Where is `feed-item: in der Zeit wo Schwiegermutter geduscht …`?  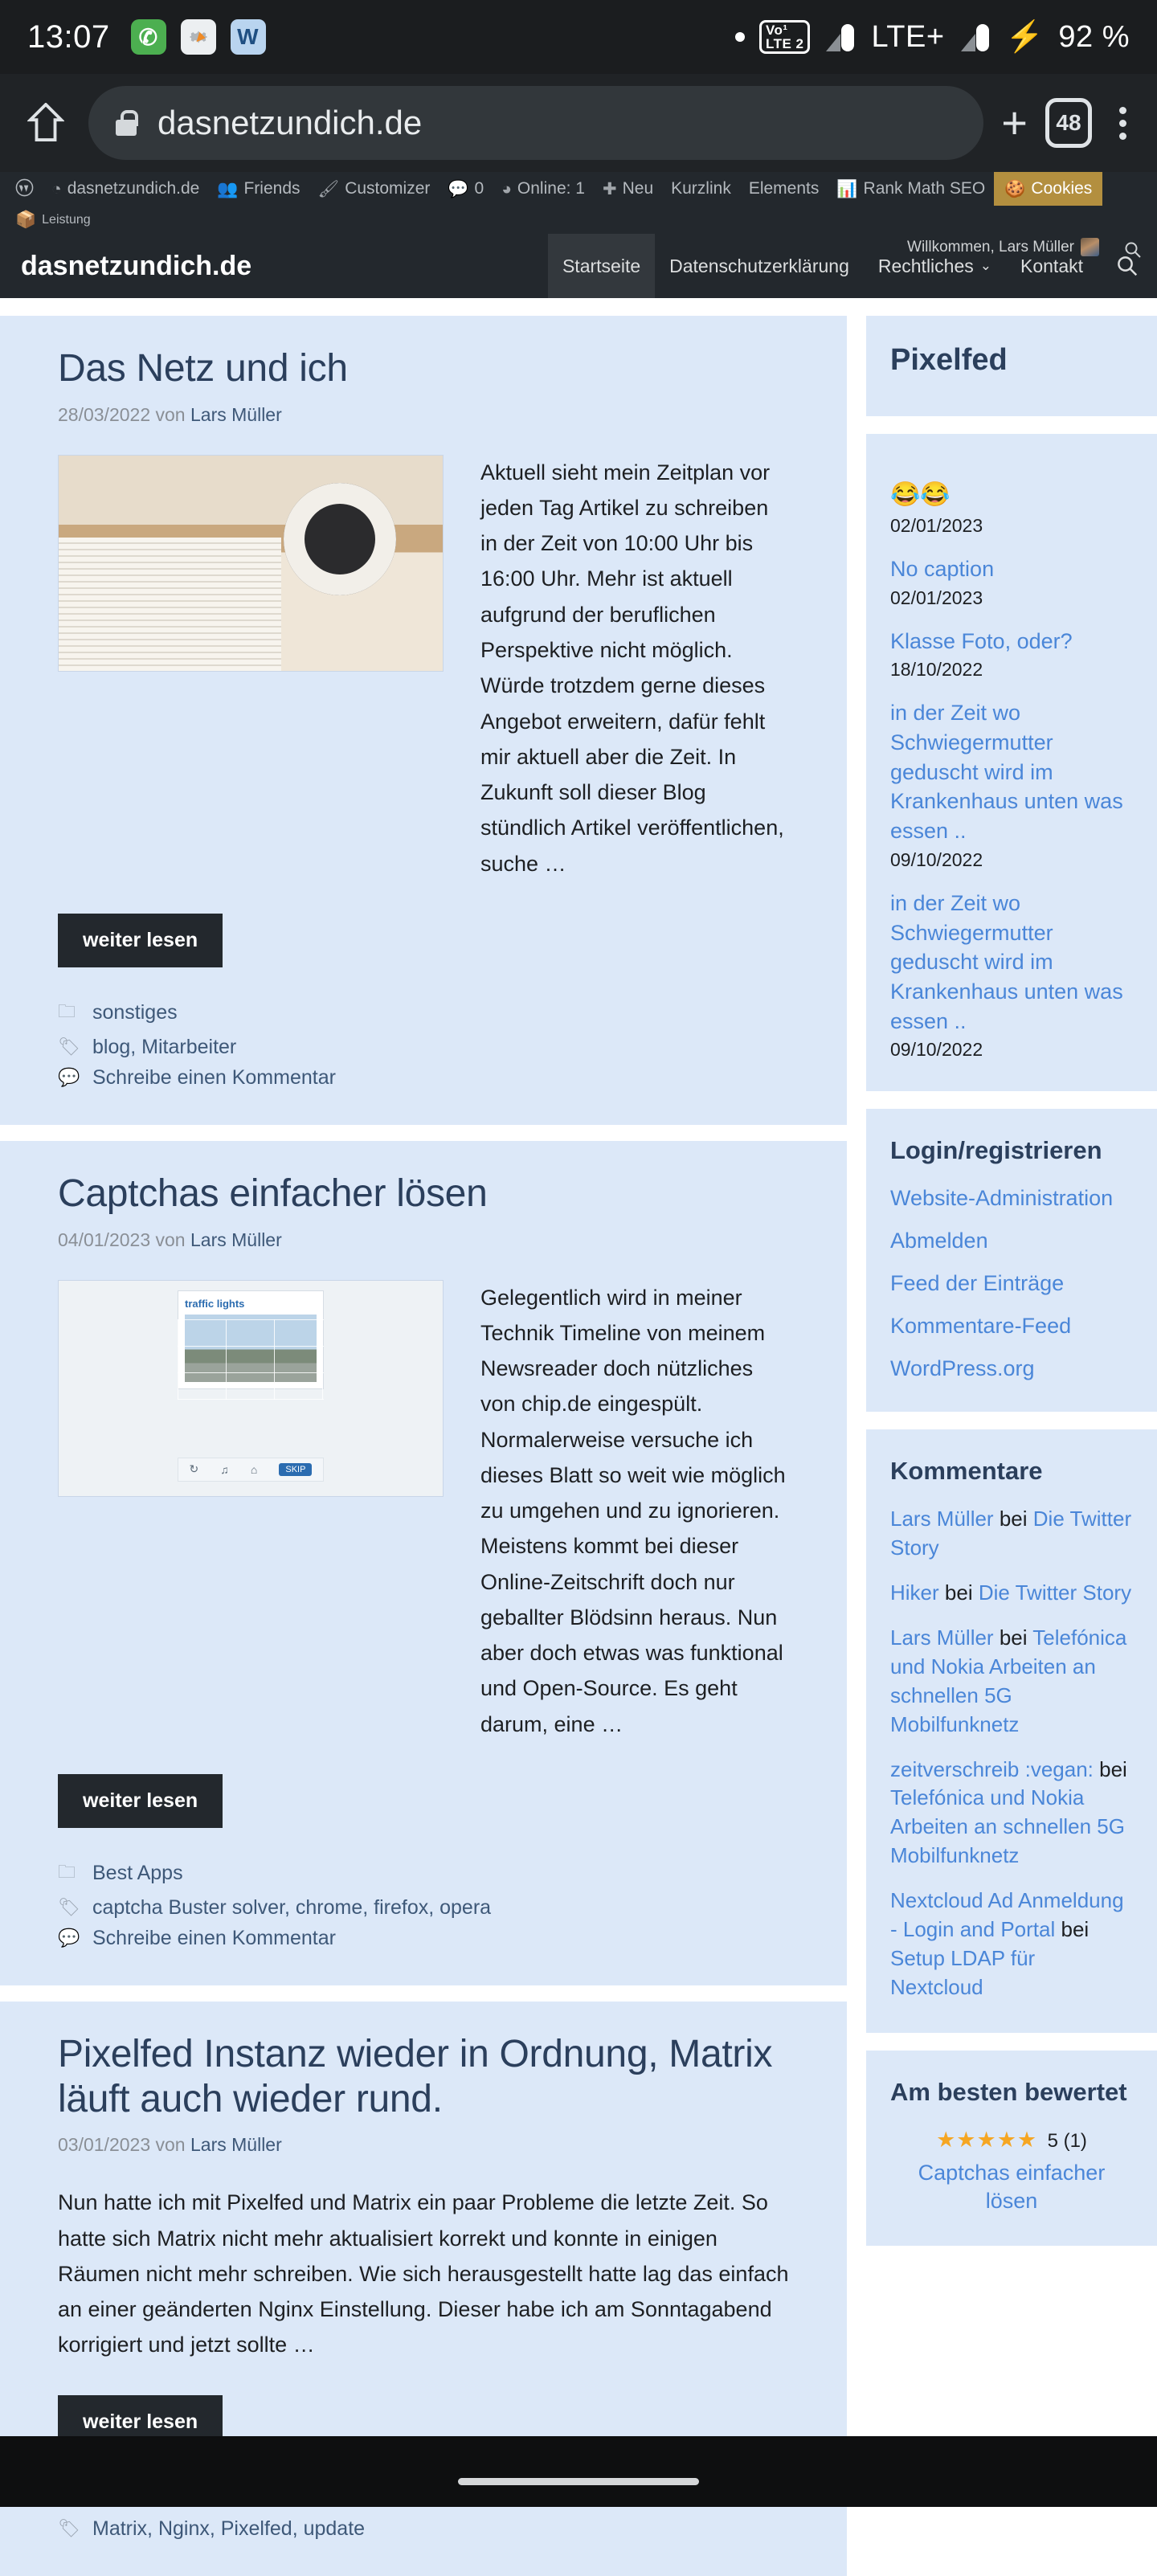 feed-item: in der Zeit wo Schwiegermutter geduscht … is located at coordinates (1012, 785).